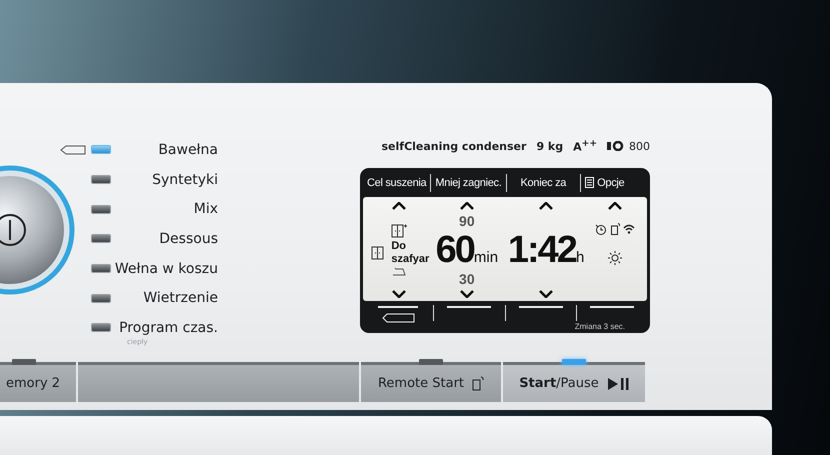  Describe the element at coordinates (543, 183) in the screenshot. I see `display-tab: Koniec za` at that location.